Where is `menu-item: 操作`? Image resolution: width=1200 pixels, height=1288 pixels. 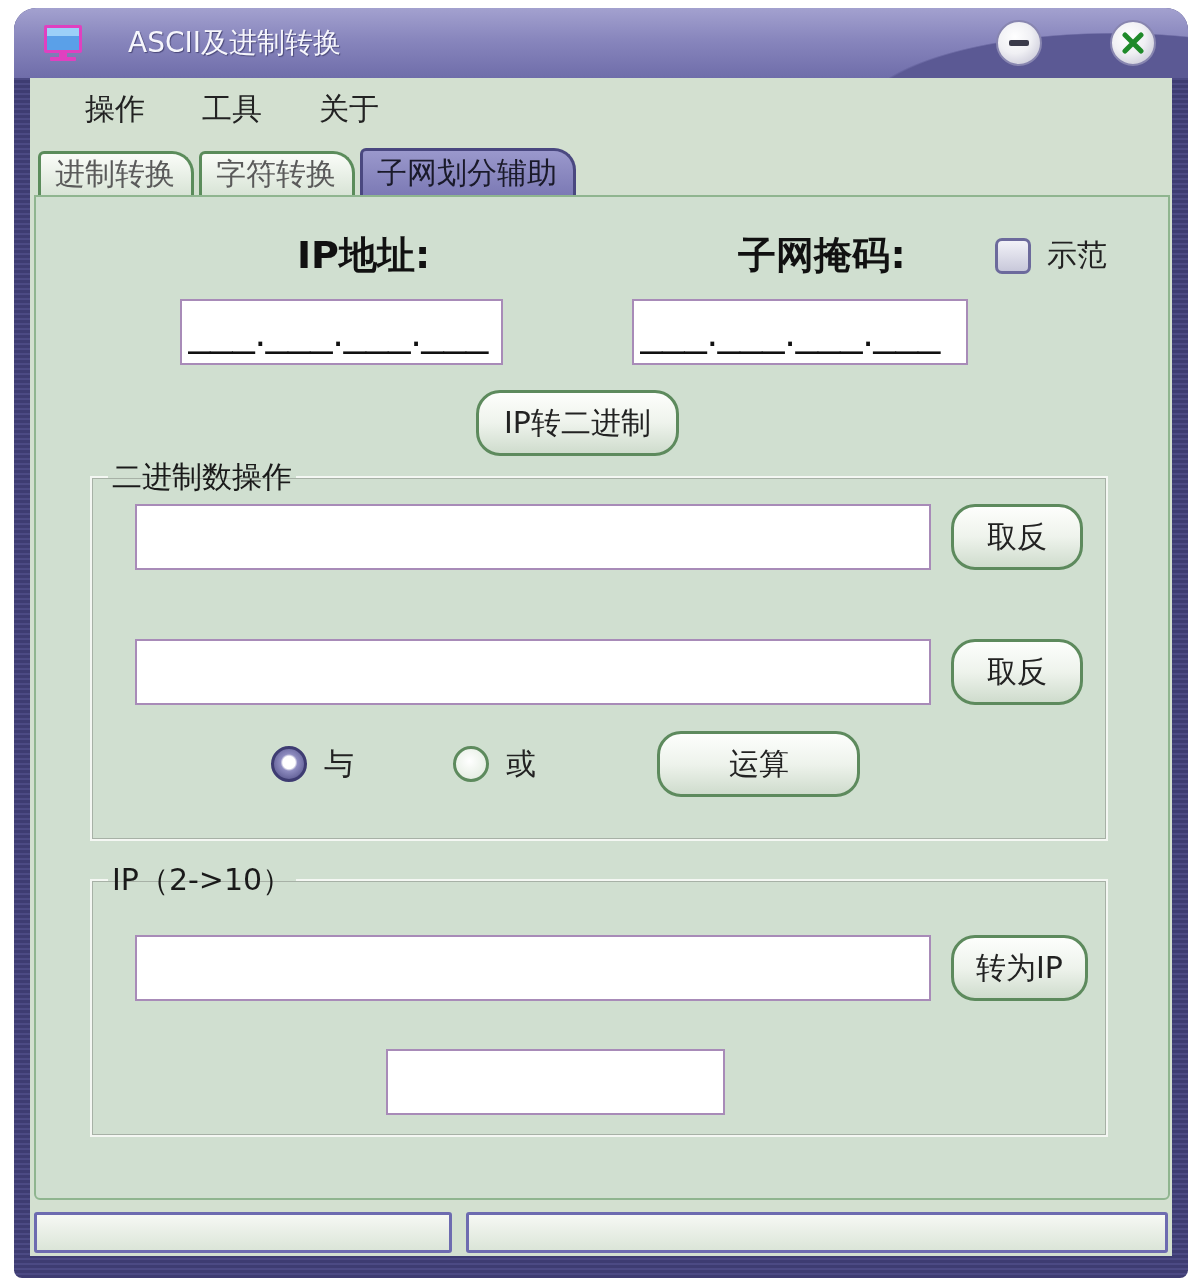
menu-item: 操作 is located at coordinates (115, 109).